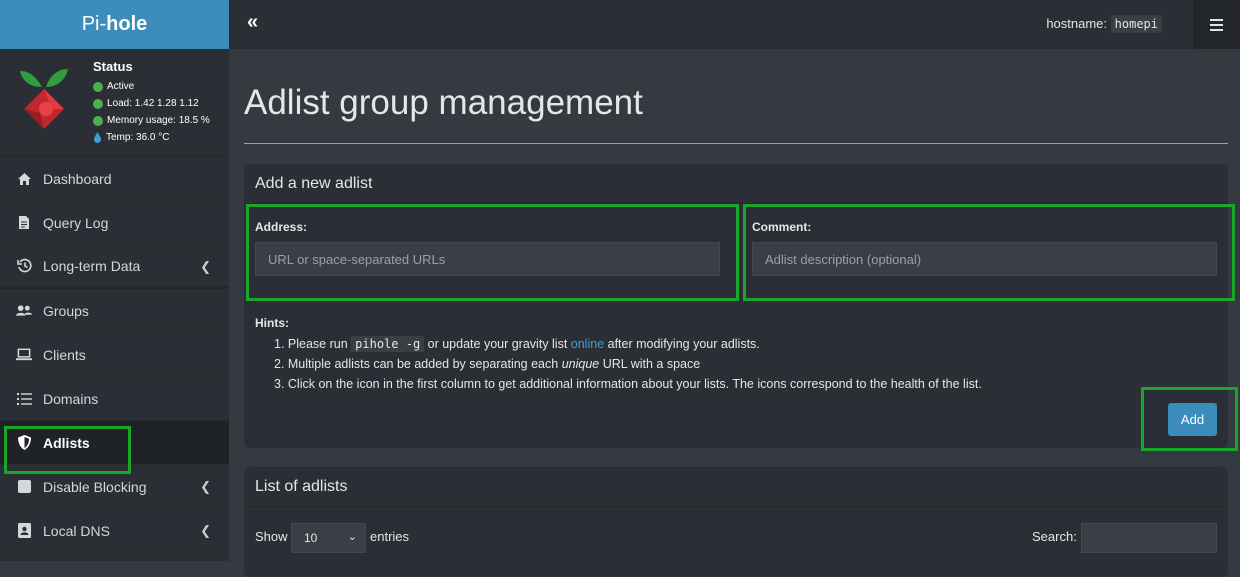 The image size is (1240, 577). I want to click on stop-icon, so click(24, 487).